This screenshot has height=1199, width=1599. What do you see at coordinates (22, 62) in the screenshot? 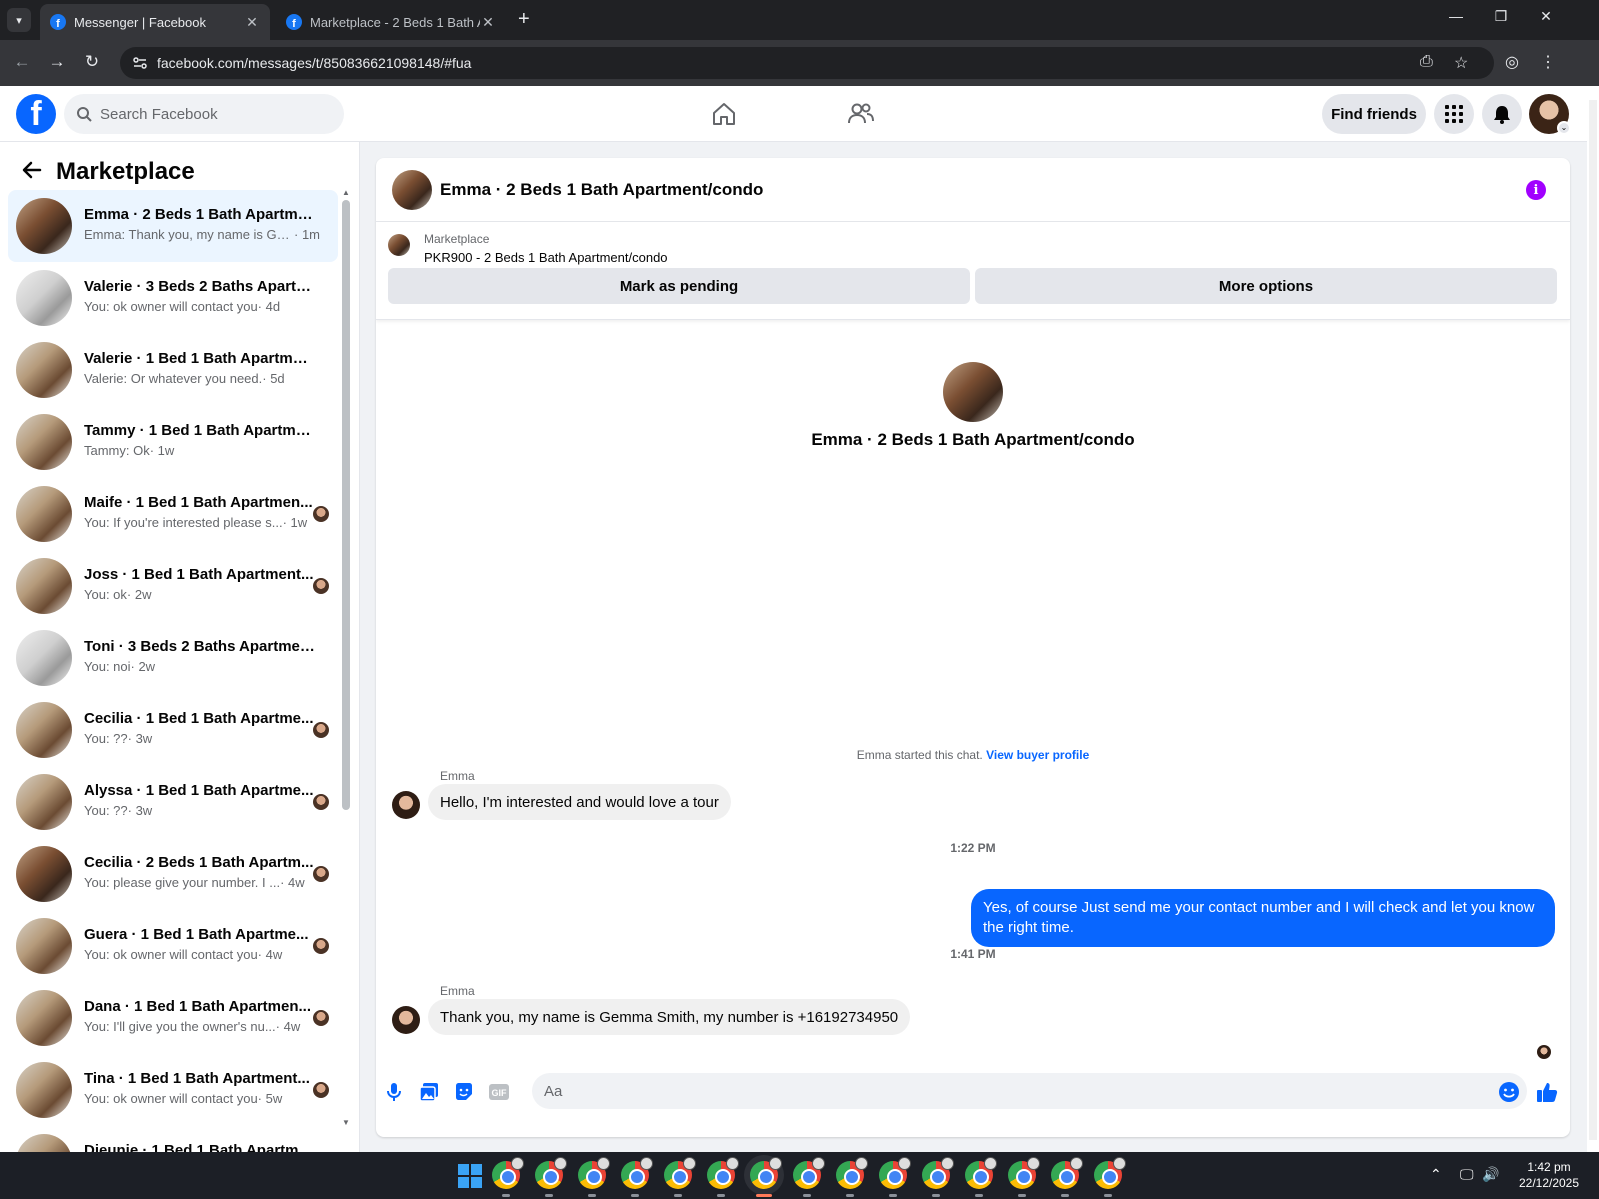
I see `back-arrow-icon: ←` at bounding box center [22, 62].